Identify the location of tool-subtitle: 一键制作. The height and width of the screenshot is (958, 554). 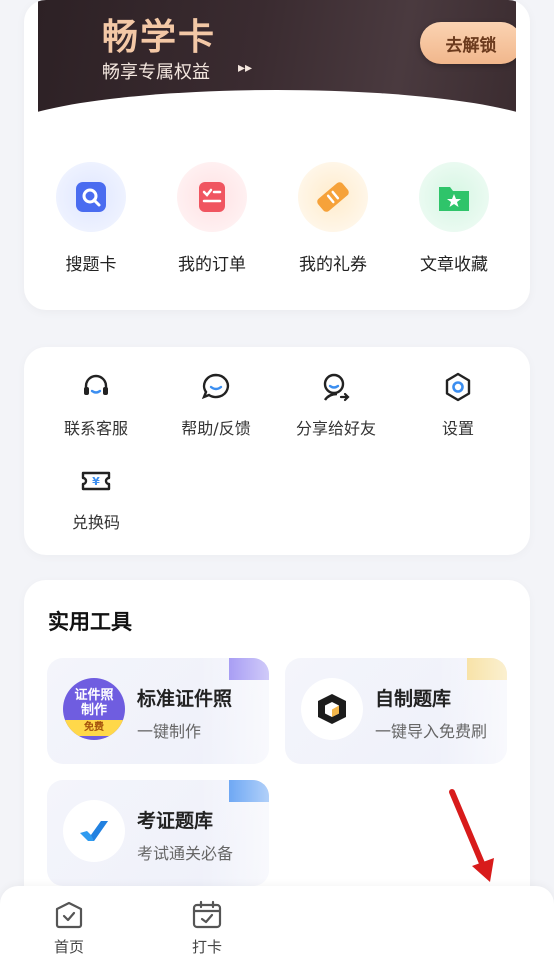
(169, 731).